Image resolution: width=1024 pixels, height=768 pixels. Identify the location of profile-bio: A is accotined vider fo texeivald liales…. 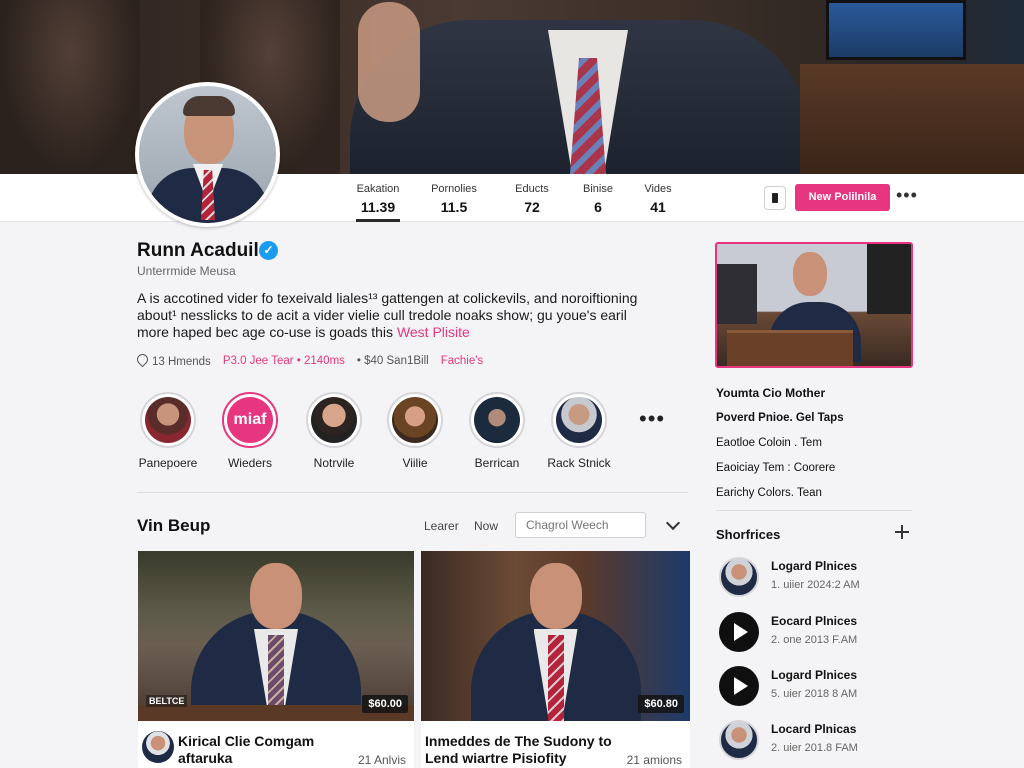
(397, 315).